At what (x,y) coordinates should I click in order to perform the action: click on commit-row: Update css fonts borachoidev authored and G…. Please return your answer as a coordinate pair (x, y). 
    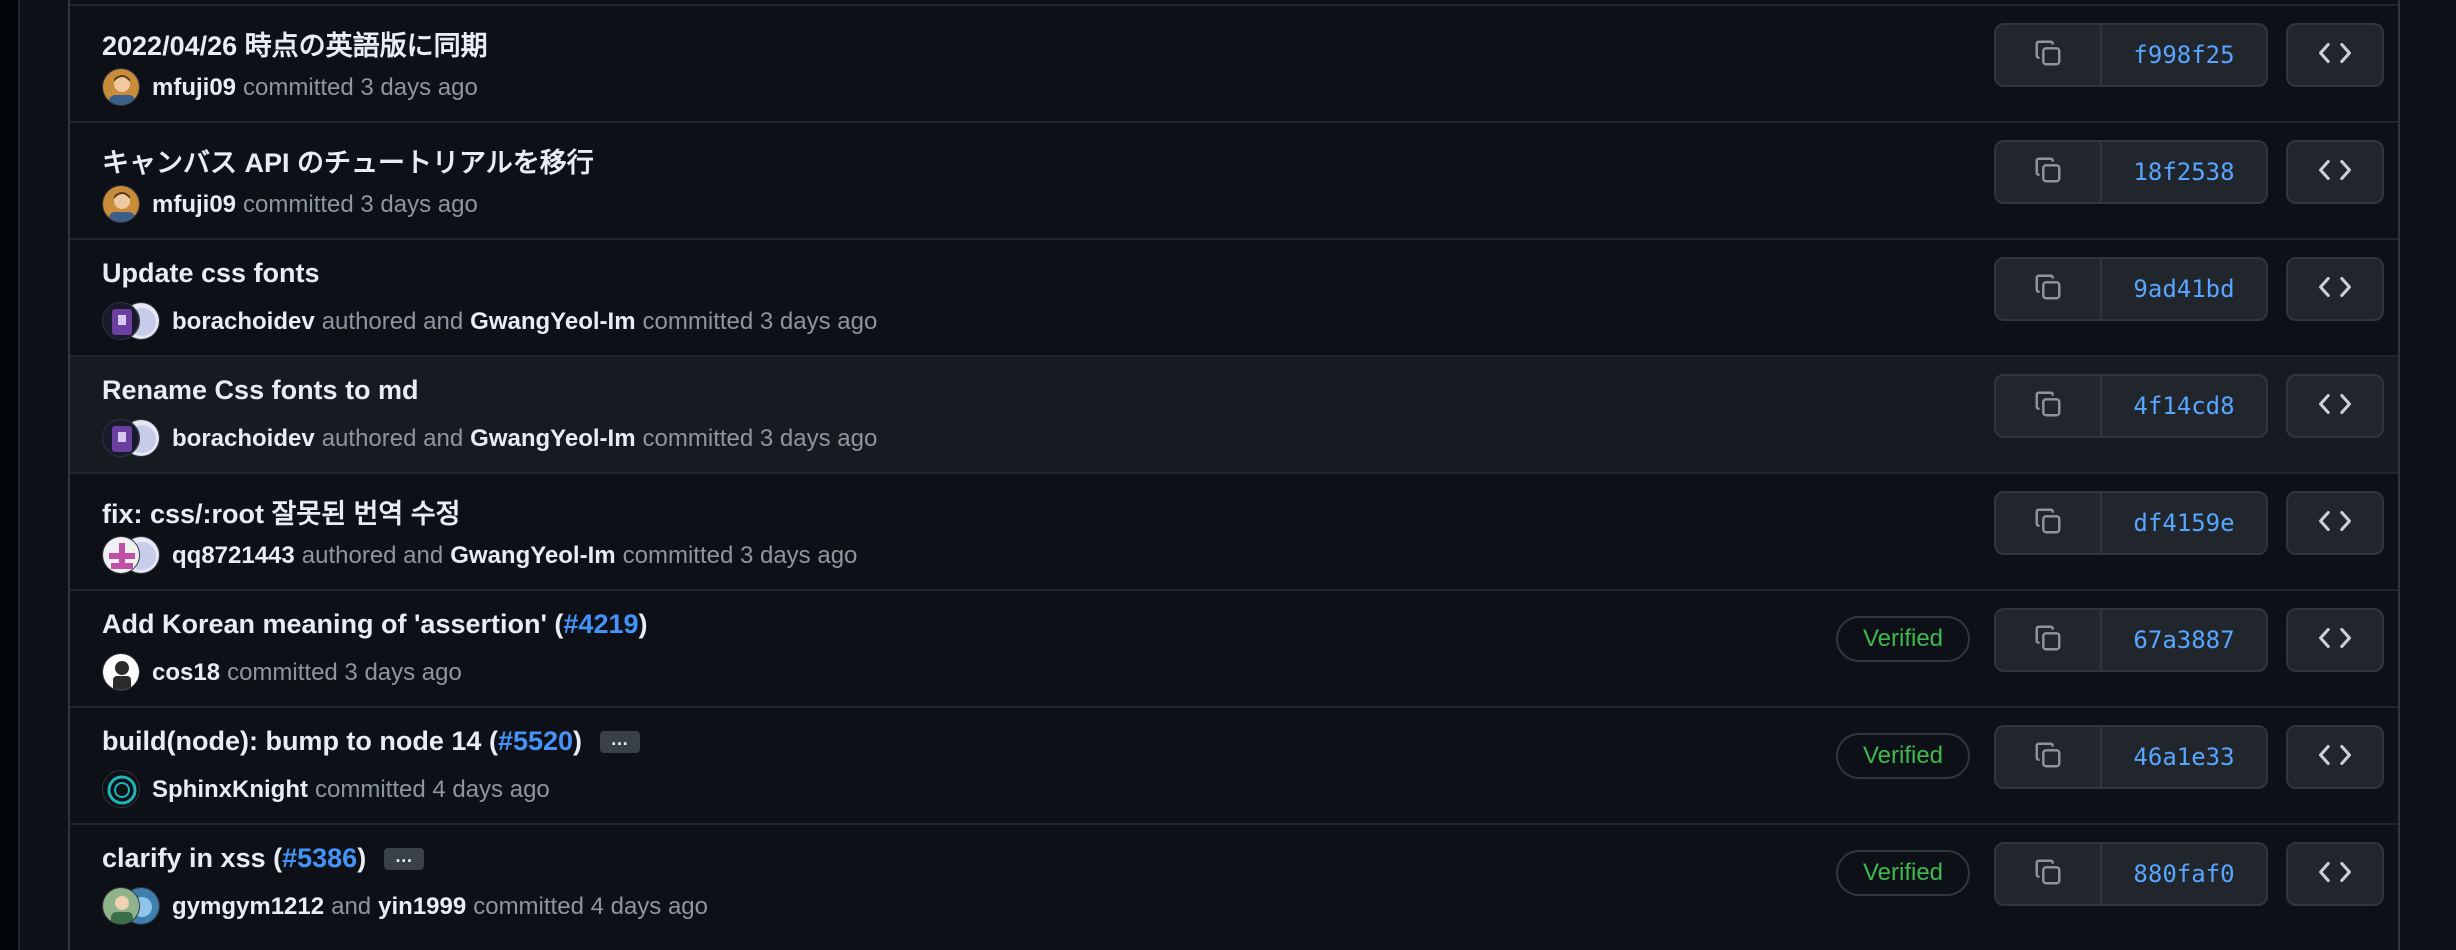
    Looking at the image, I should click on (1234, 296).